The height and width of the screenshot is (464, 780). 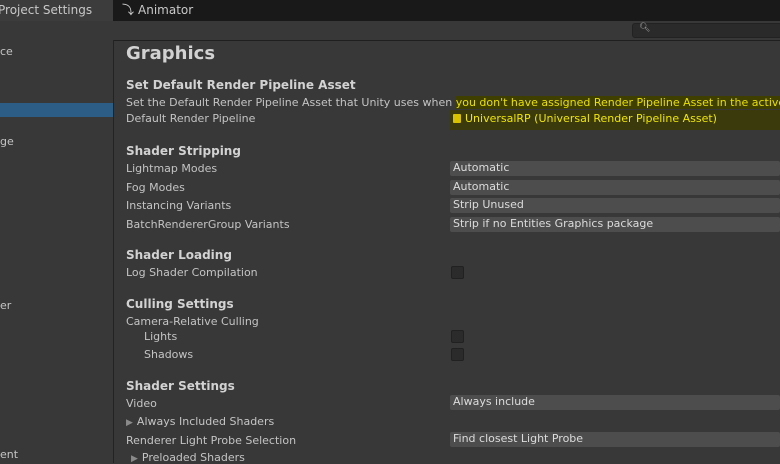 What do you see at coordinates (46, 10) in the screenshot?
I see `tab-project-settings-label: Project Settings` at bounding box center [46, 10].